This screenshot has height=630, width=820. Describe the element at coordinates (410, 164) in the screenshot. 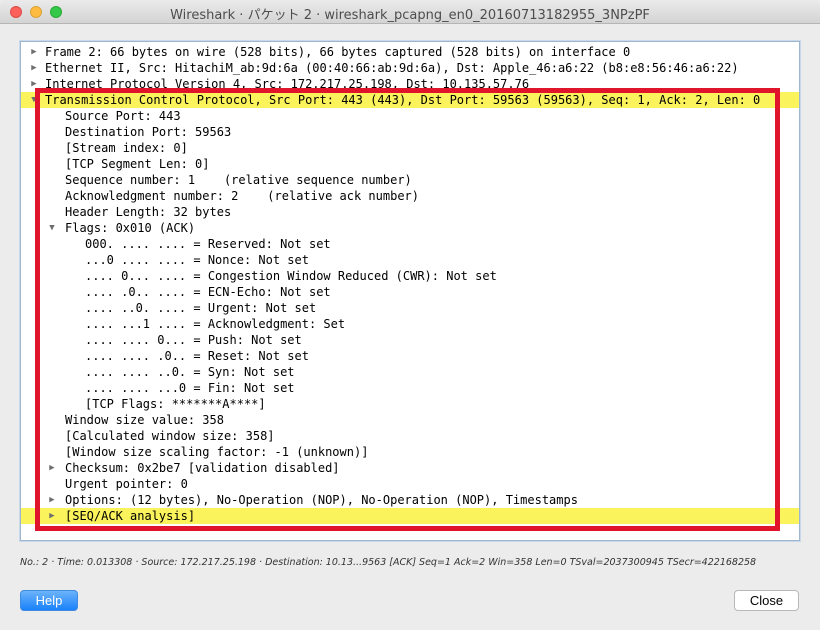

I see `tree-row: [TCP Segment Len: 0]` at that location.